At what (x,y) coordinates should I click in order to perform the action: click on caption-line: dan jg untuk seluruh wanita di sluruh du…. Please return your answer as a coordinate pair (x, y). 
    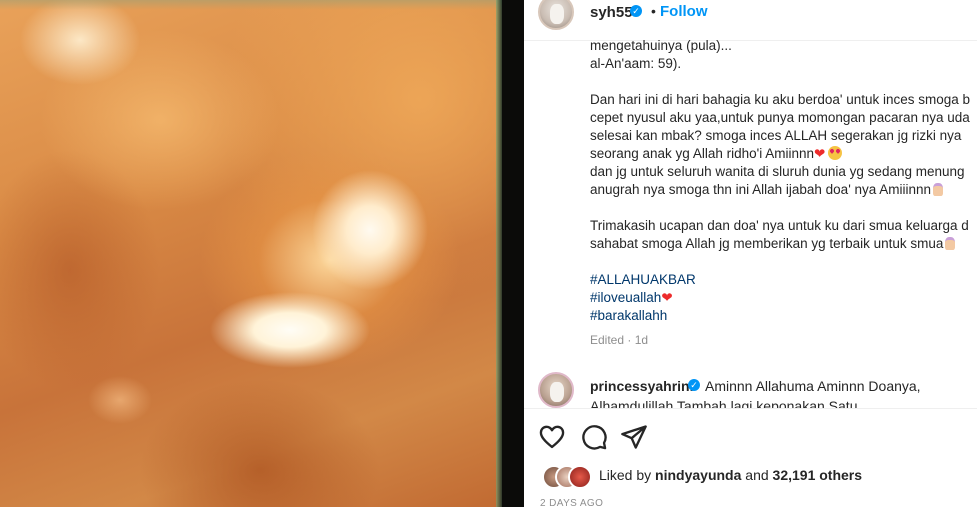
    Looking at the image, I should click on (777, 171).